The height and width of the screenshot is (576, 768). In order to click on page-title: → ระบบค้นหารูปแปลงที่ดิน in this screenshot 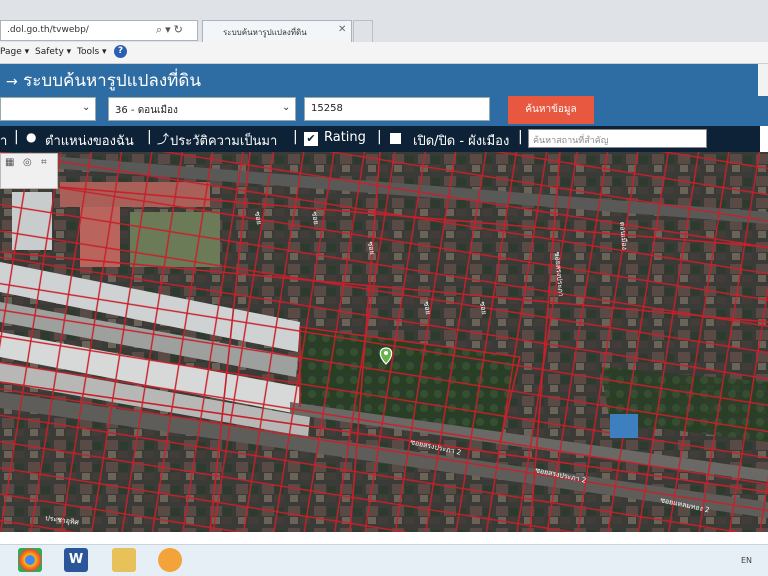, I will do `click(103, 81)`.